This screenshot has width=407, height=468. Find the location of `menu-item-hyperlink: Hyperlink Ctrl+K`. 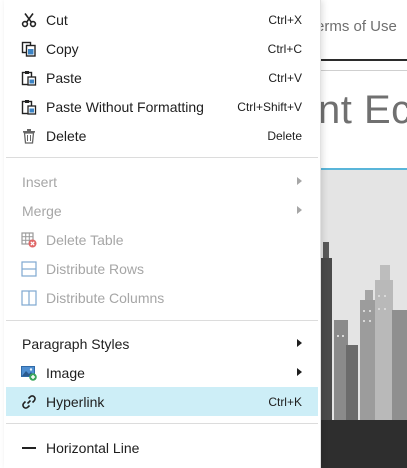

menu-item-hyperlink: Hyperlink Ctrl+K is located at coordinates (162, 401).